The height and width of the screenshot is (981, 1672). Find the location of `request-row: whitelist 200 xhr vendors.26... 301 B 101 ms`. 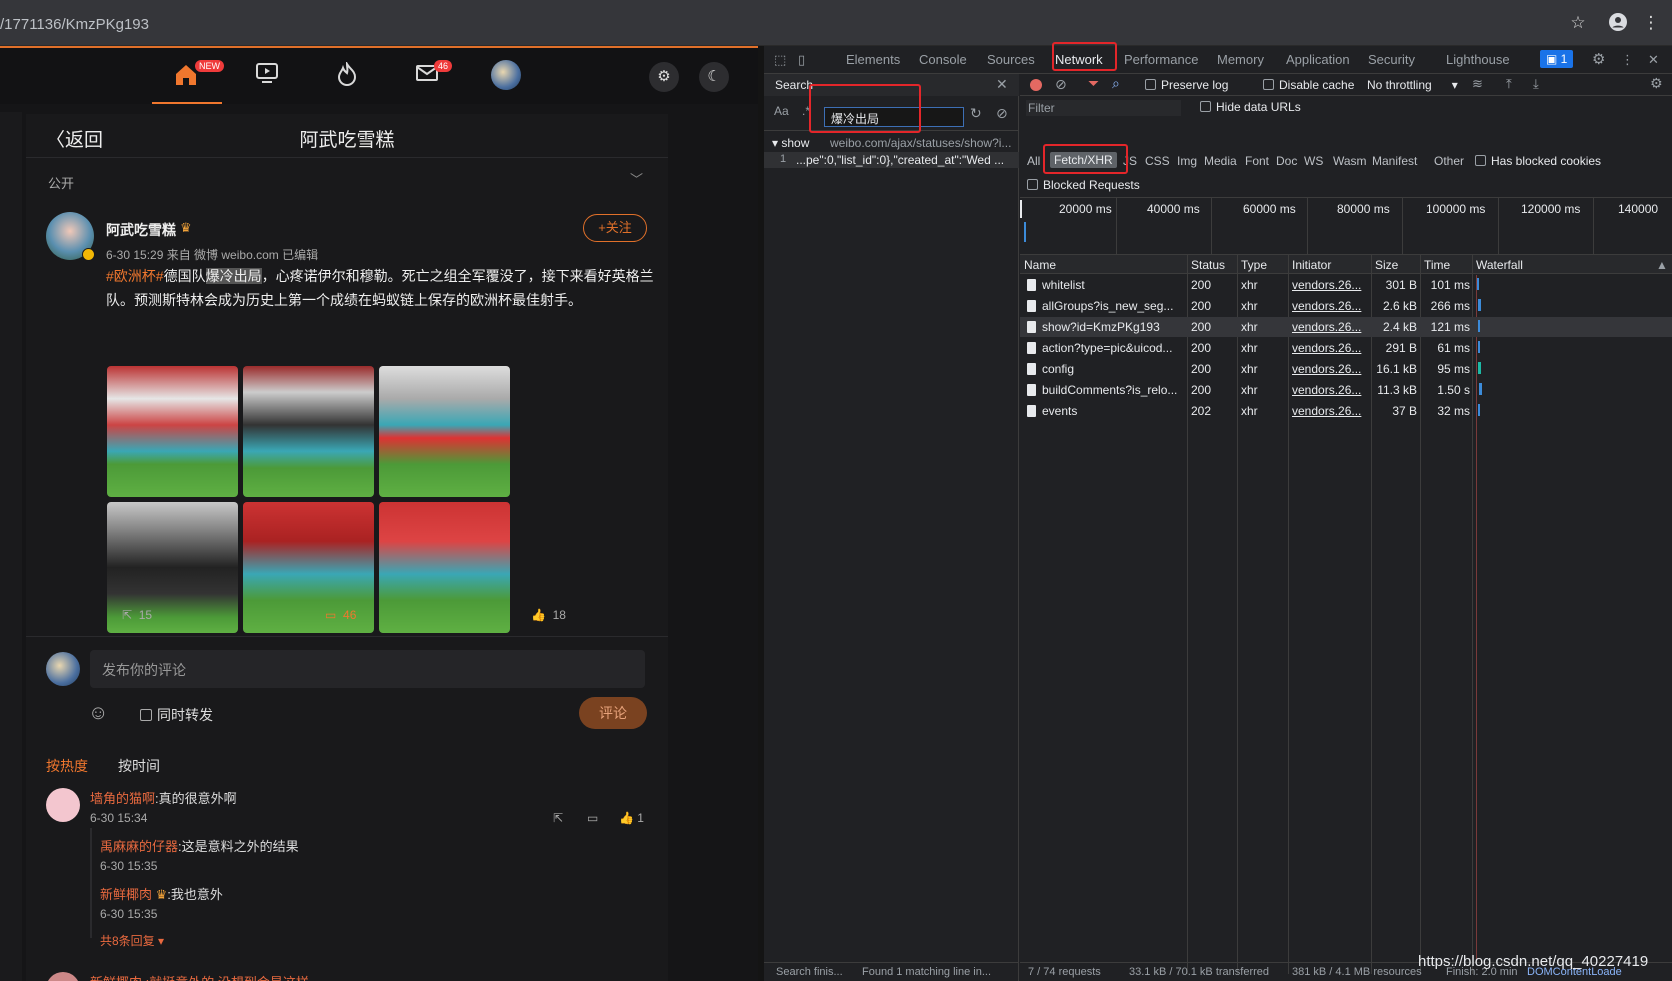

request-row: whitelist 200 xhr vendors.26... 301 B 101 ms is located at coordinates (1346, 285).